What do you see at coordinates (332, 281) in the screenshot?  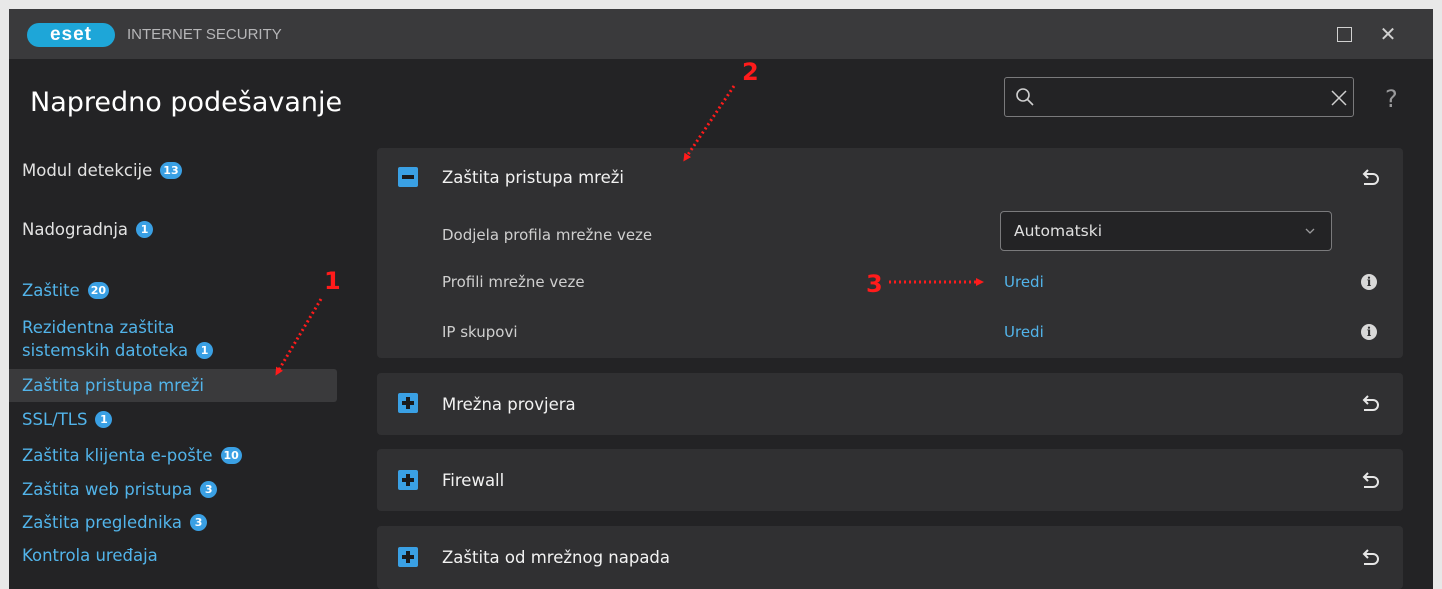 I see `annotation-marker-1: 1` at bounding box center [332, 281].